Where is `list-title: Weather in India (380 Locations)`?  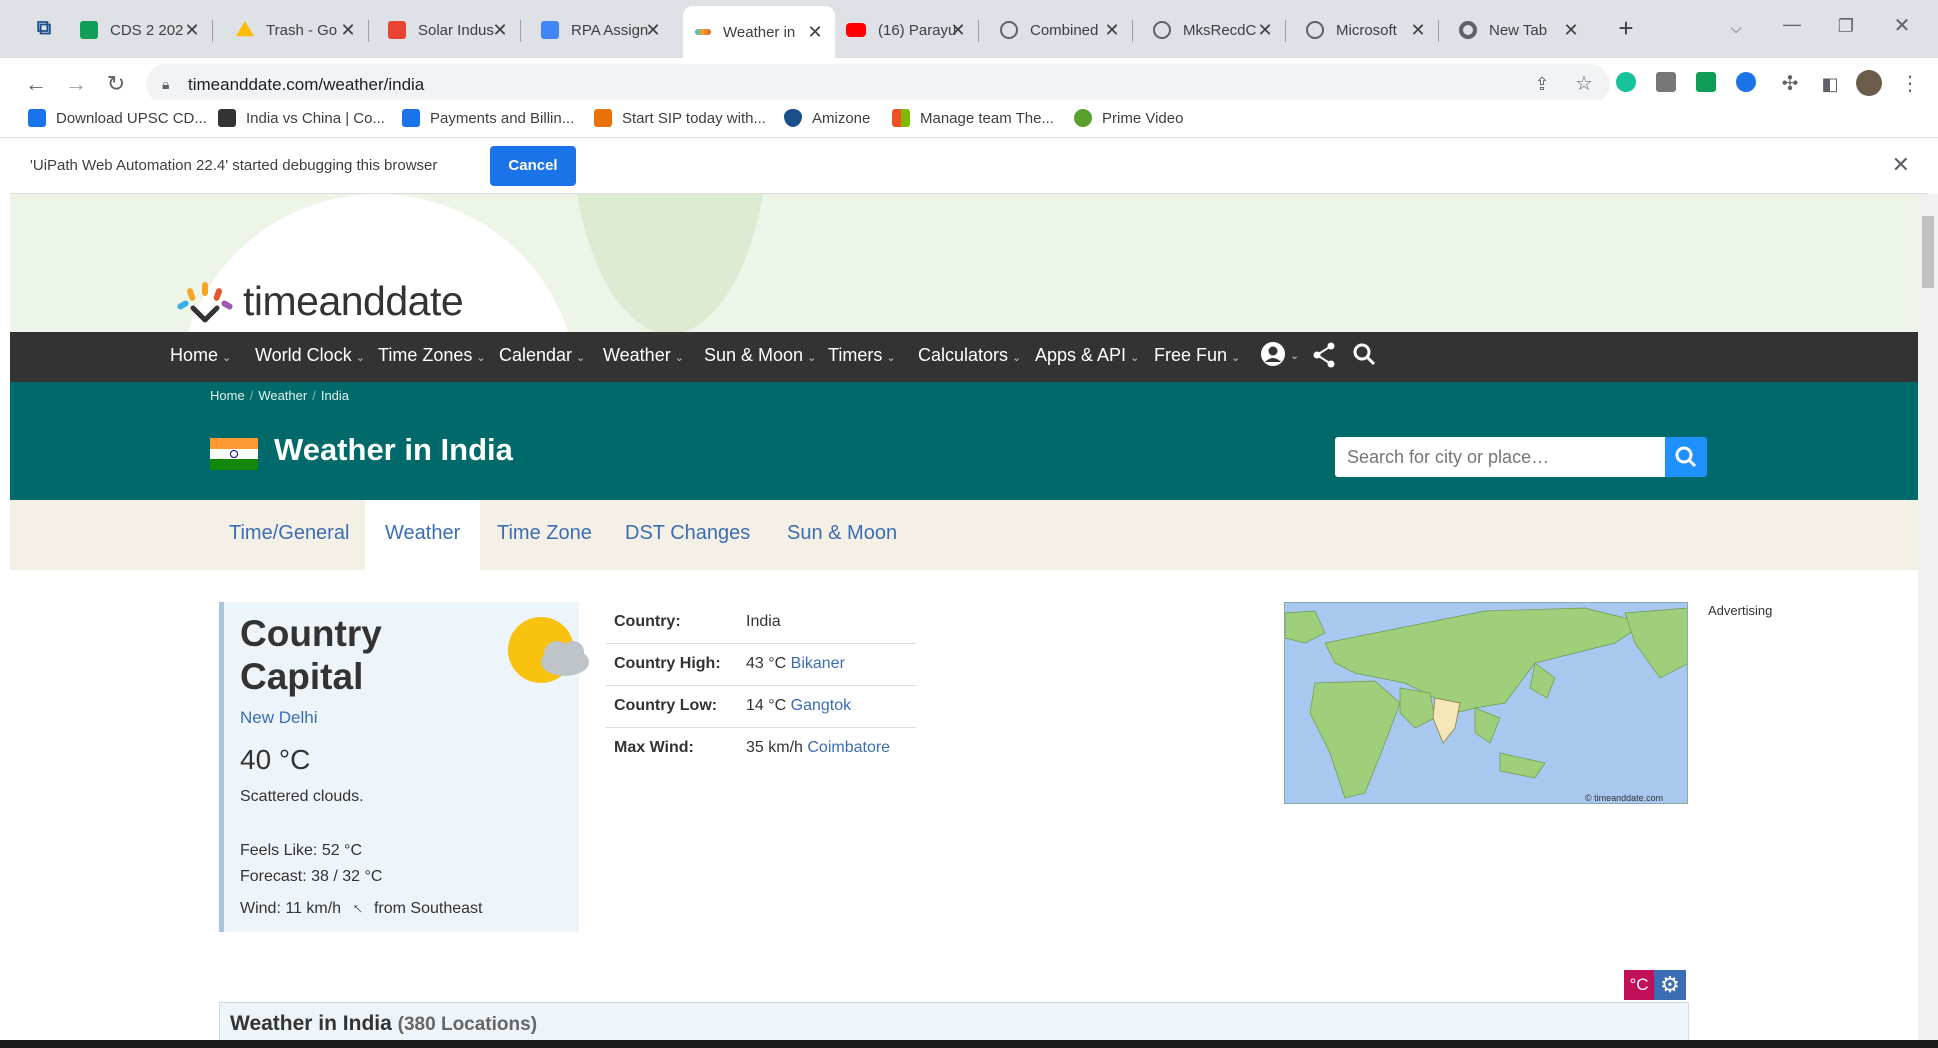
list-title: Weather in India (380 Locations) is located at coordinates (384, 1023).